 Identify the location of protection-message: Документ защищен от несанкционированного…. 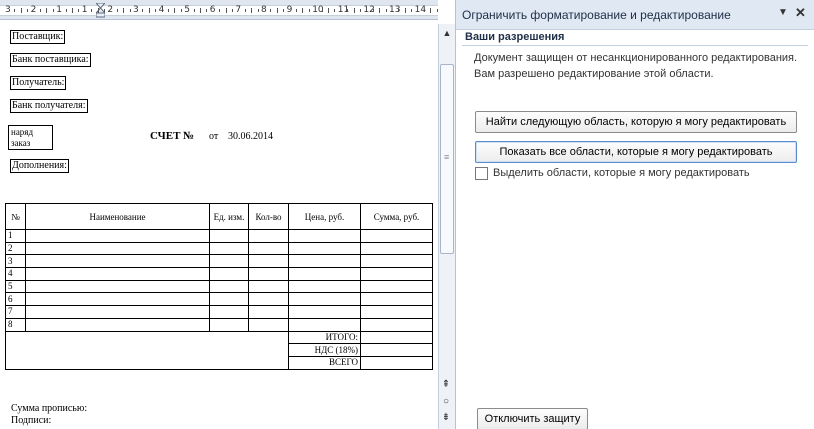
(636, 58).